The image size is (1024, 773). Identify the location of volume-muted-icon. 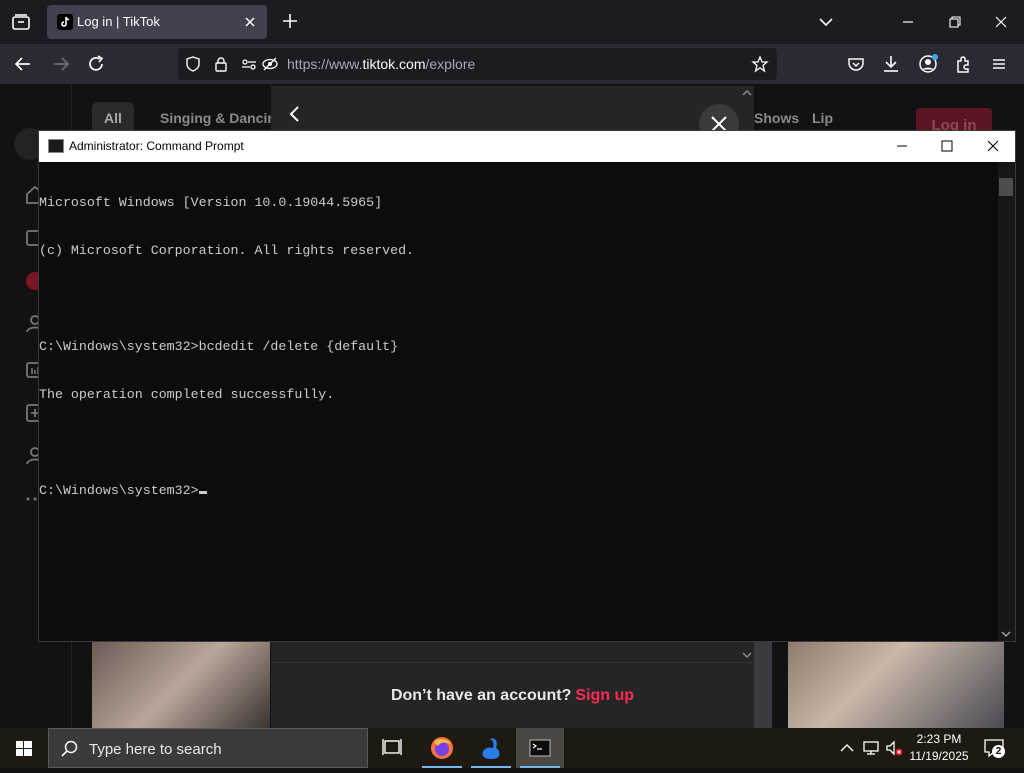
(894, 748).